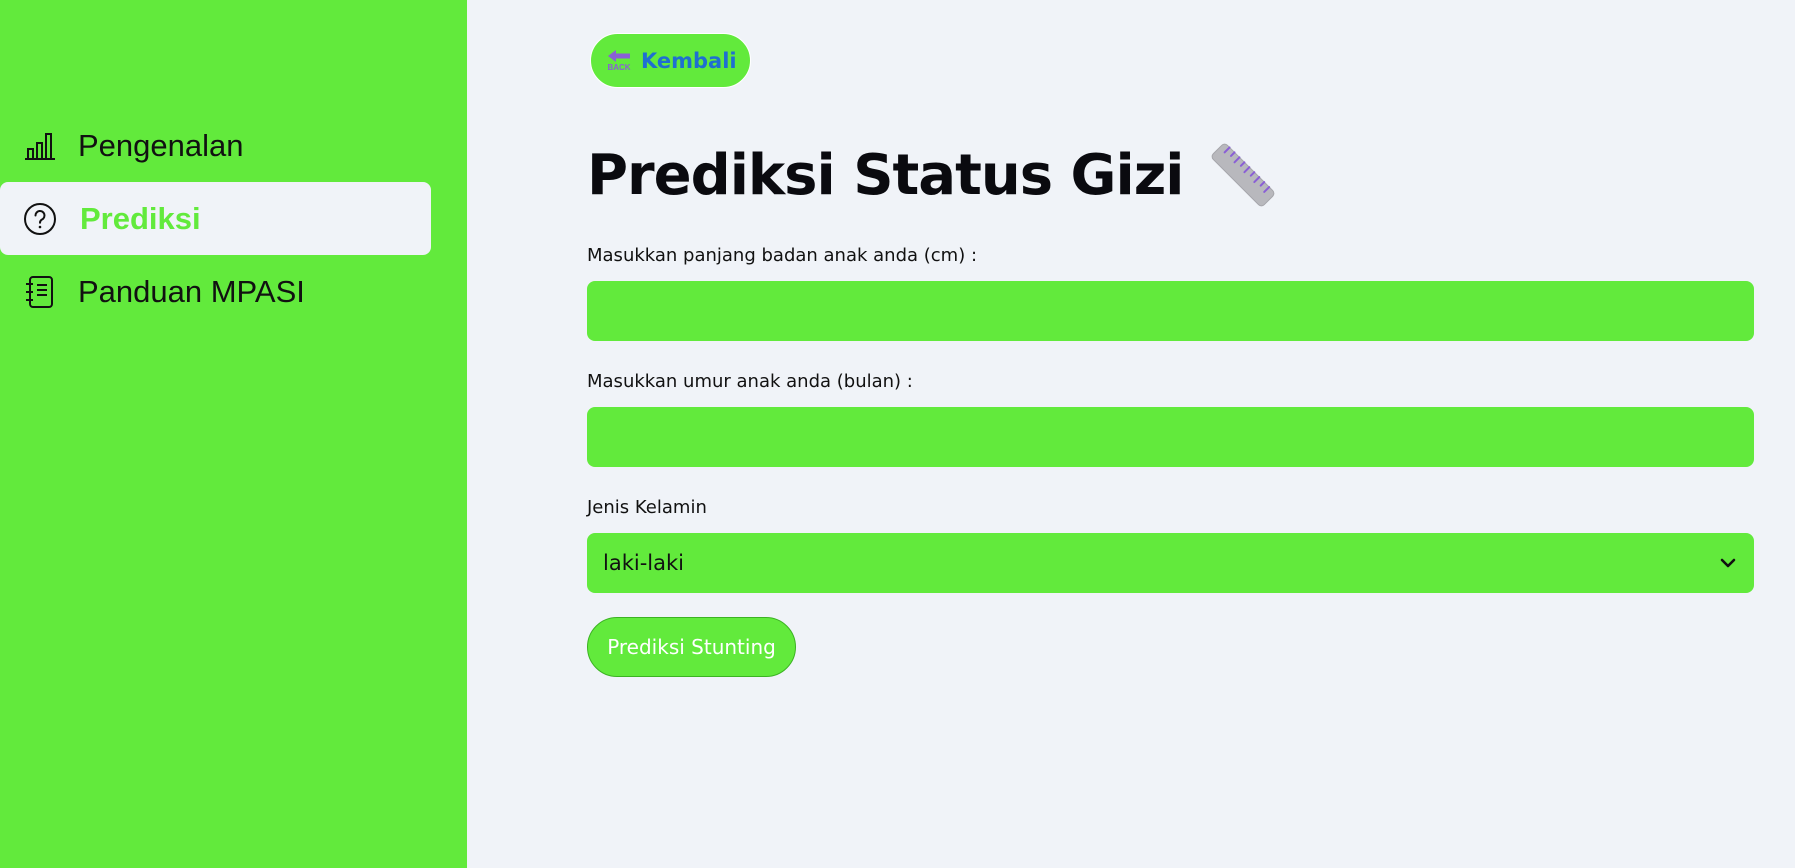  What do you see at coordinates (619, 67) in the screenshot?
I see `back-icon-text: BACK` at bounding box center [619, 67].